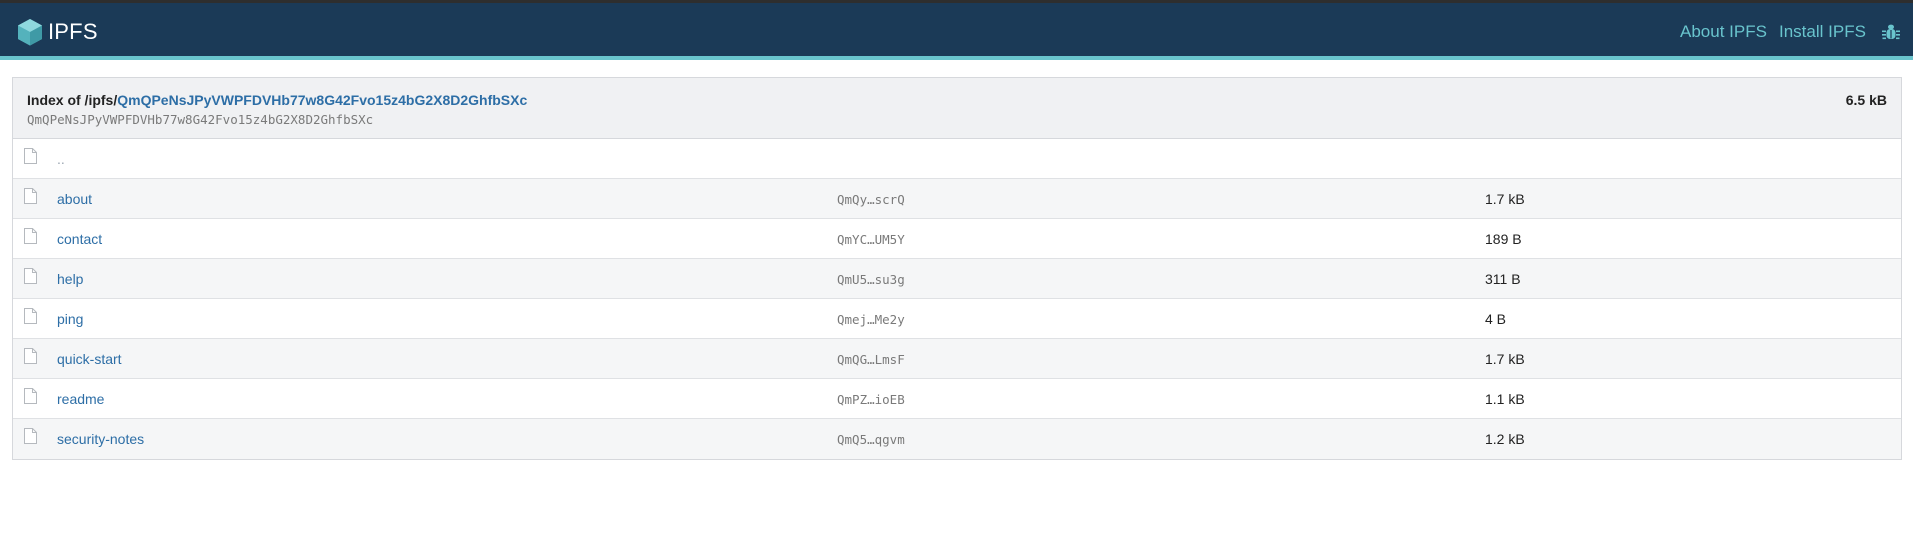 The height and width of the screenshot is (534, 1913). What do you see at coordinates (871, 399) in the screenshot?
I see `file-hash-link: QmPZ…ioEB` at bounding box center [871, 399].